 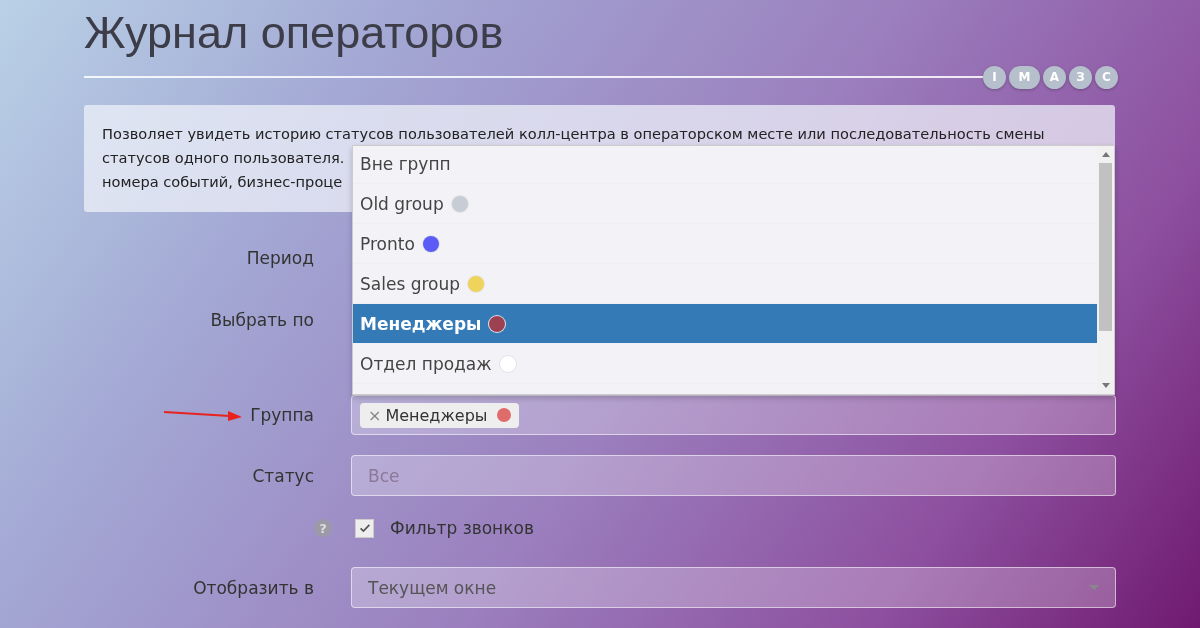 I want to click on tag-field: × Менеджеры, so click(x=733, y=415).